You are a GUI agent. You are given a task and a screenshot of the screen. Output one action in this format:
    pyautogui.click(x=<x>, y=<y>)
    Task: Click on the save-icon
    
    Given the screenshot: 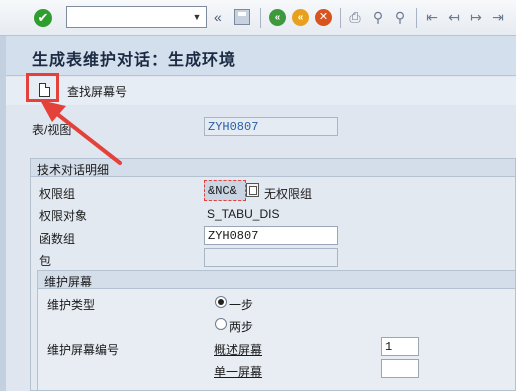 What is the action you would take?
    pyautogui.click(x=242, y=17)
    